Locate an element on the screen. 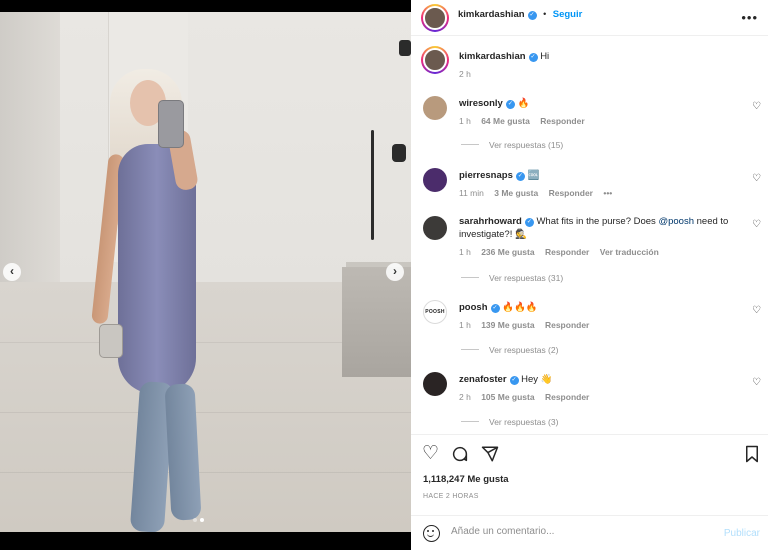  caption-time: 2 h is located at coordinates (465, 74).